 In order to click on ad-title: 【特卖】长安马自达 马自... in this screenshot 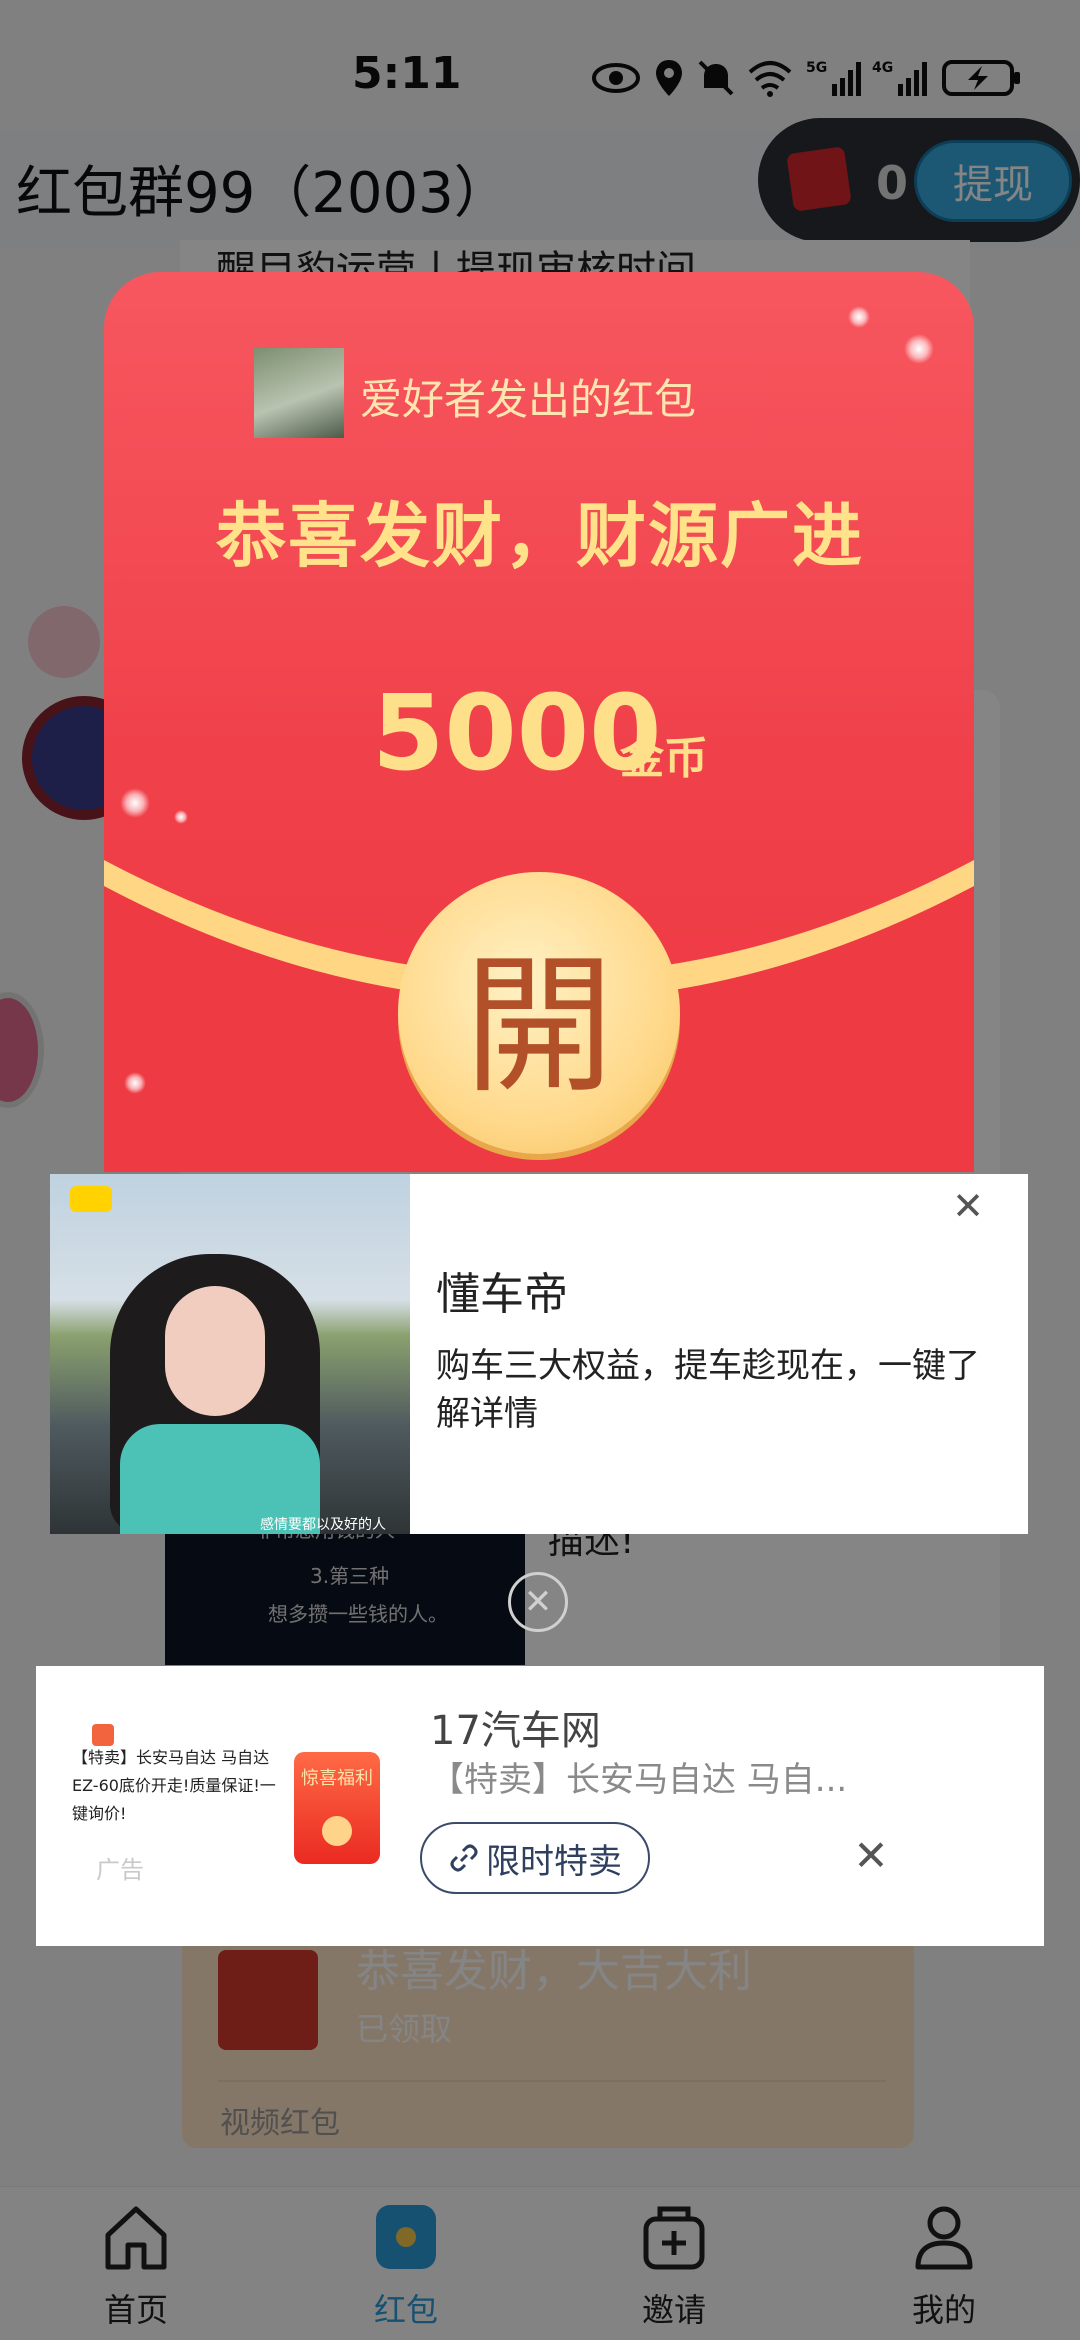, I will do `click(639, 1780)`.